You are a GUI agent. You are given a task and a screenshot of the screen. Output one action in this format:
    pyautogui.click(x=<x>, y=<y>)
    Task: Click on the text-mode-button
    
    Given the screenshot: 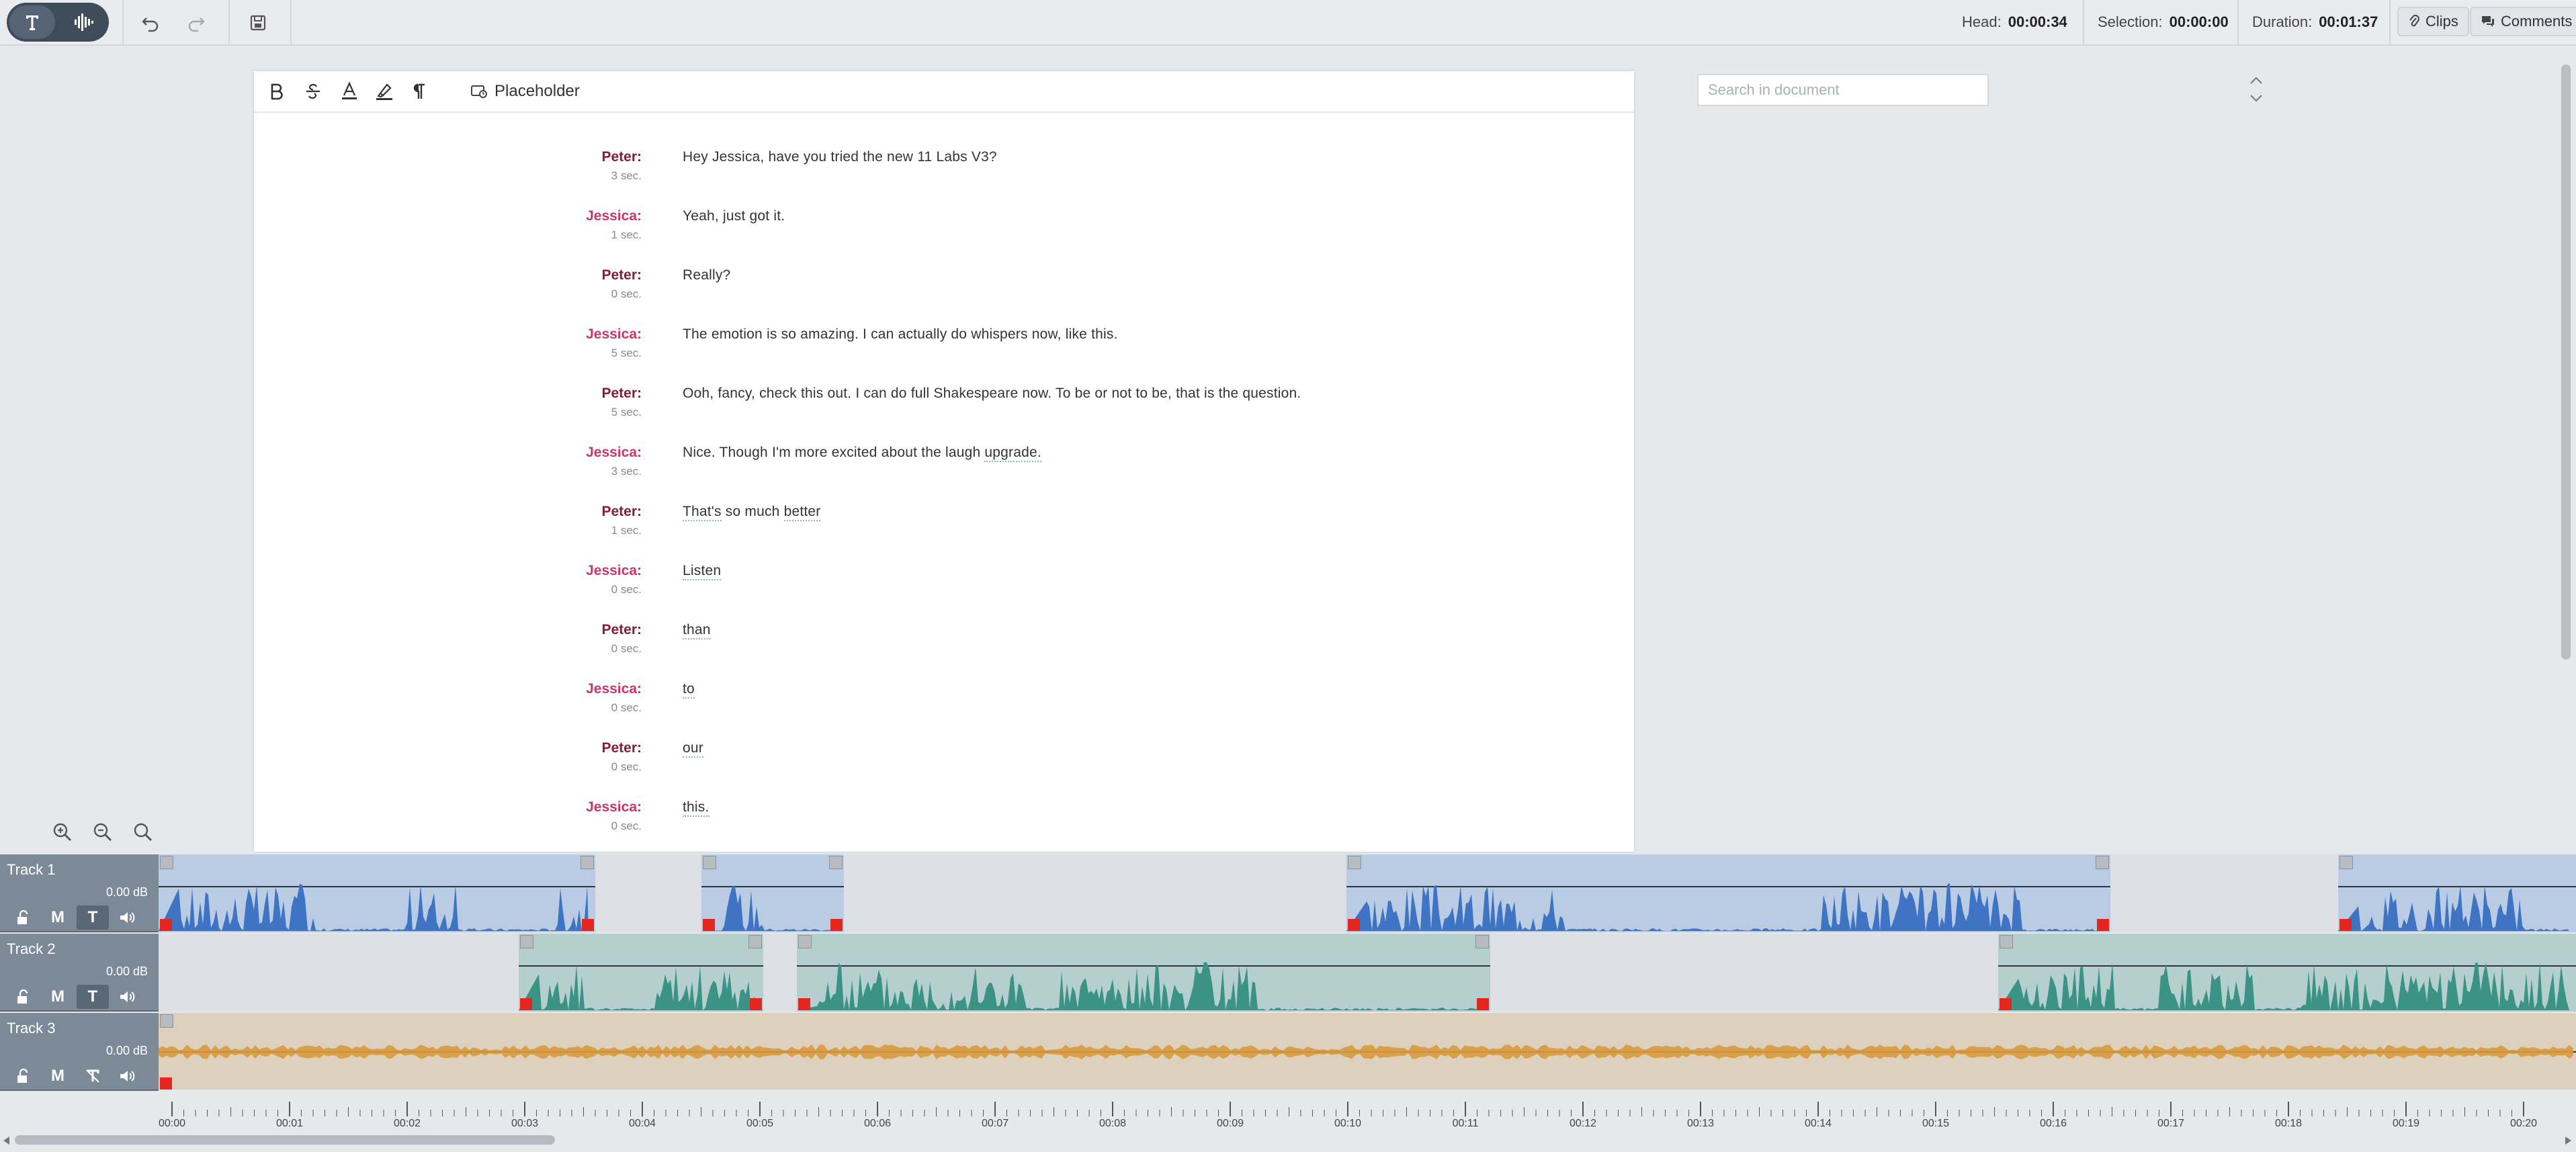 What is the action you would take?
    pyautogui.click(x=32, y=22)
    